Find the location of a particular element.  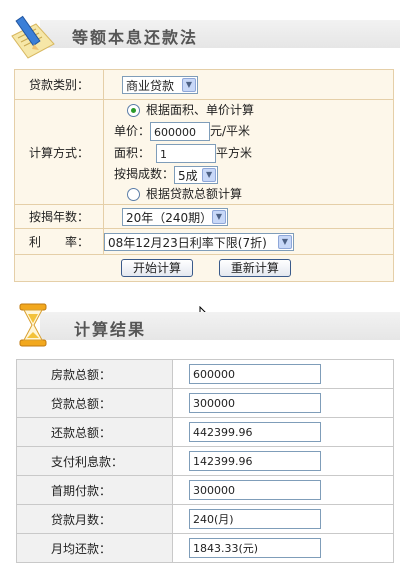

rate-cell: 08年12月23日利率下限(7折) ▼ is located at coordinates (248, 241).